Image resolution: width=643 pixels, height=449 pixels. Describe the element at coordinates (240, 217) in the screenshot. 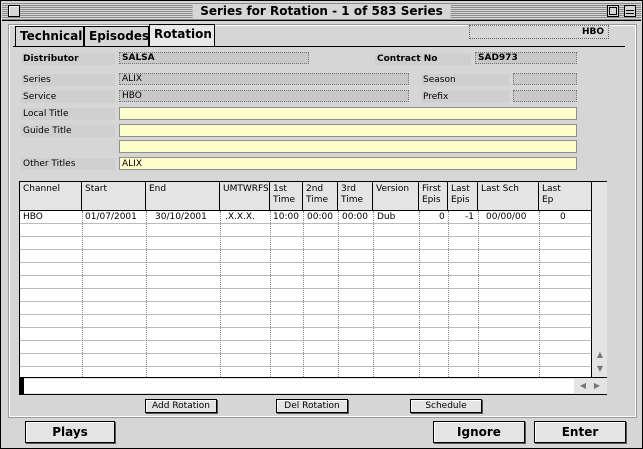

I see `cell-umtwrfs: .X.X.X.` at that location.